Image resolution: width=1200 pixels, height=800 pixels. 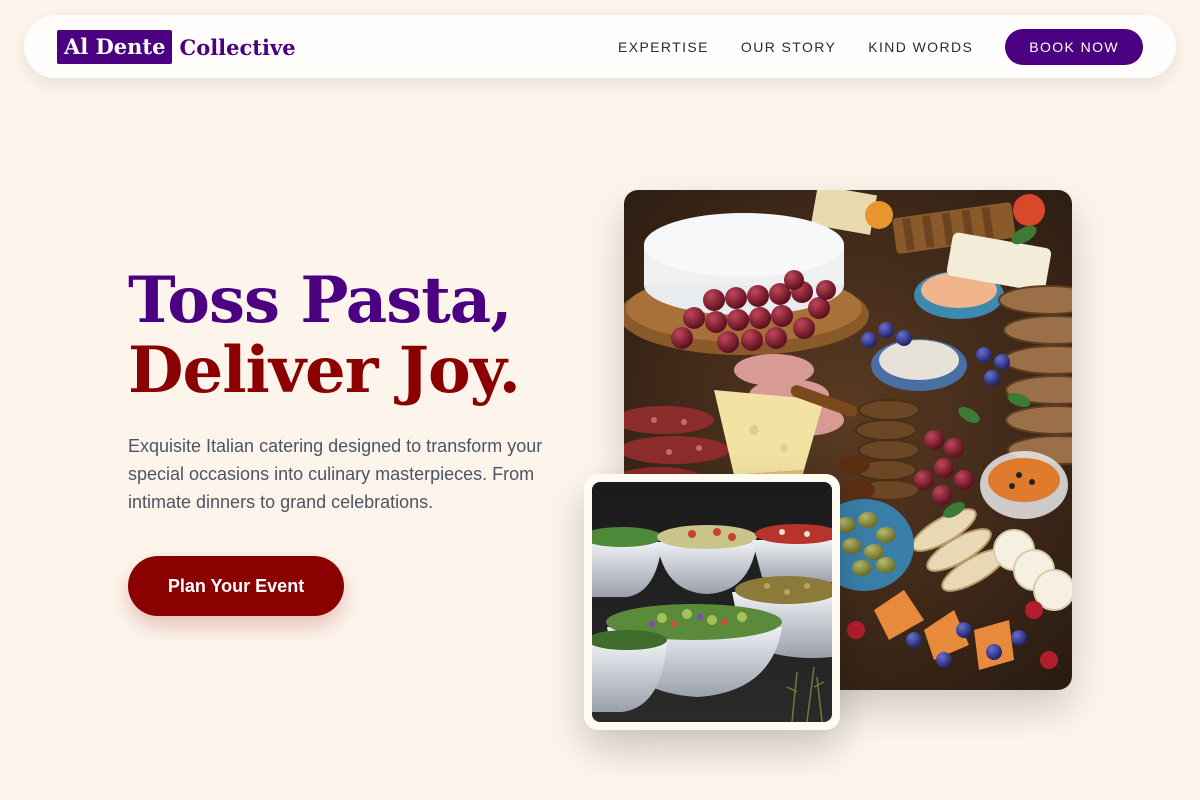 What do you see at coordinates (324, 370) in the screenshot?
I see `headline-line-2: Deliver Joy.` at bounding box center [324, 370].